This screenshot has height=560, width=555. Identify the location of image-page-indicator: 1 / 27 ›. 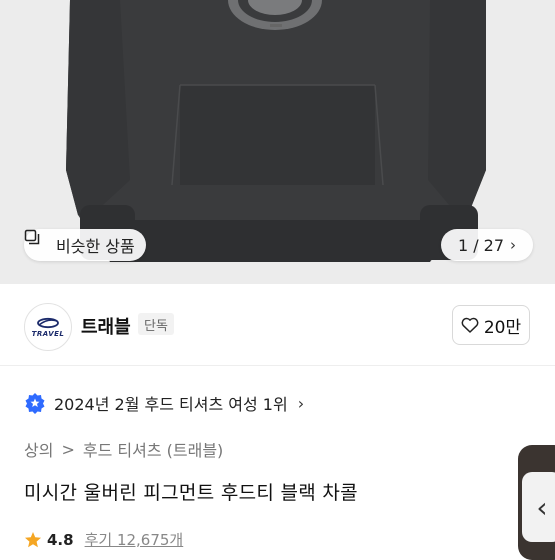
(487, 245).